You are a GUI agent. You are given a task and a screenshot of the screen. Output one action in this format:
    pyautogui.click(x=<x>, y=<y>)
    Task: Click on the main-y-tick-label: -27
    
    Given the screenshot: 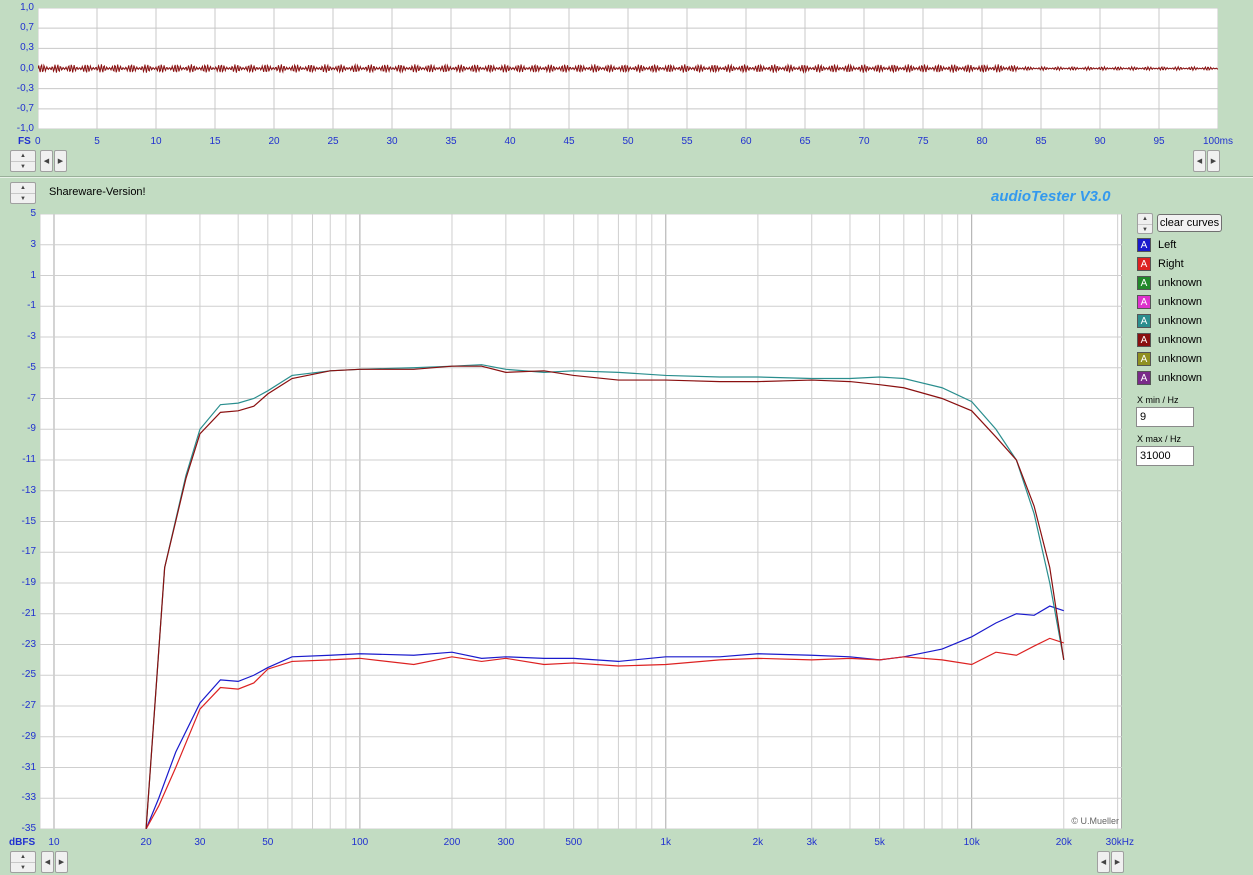 What is the action you would take?
    pyautogui.click(x=28, y=705)
    